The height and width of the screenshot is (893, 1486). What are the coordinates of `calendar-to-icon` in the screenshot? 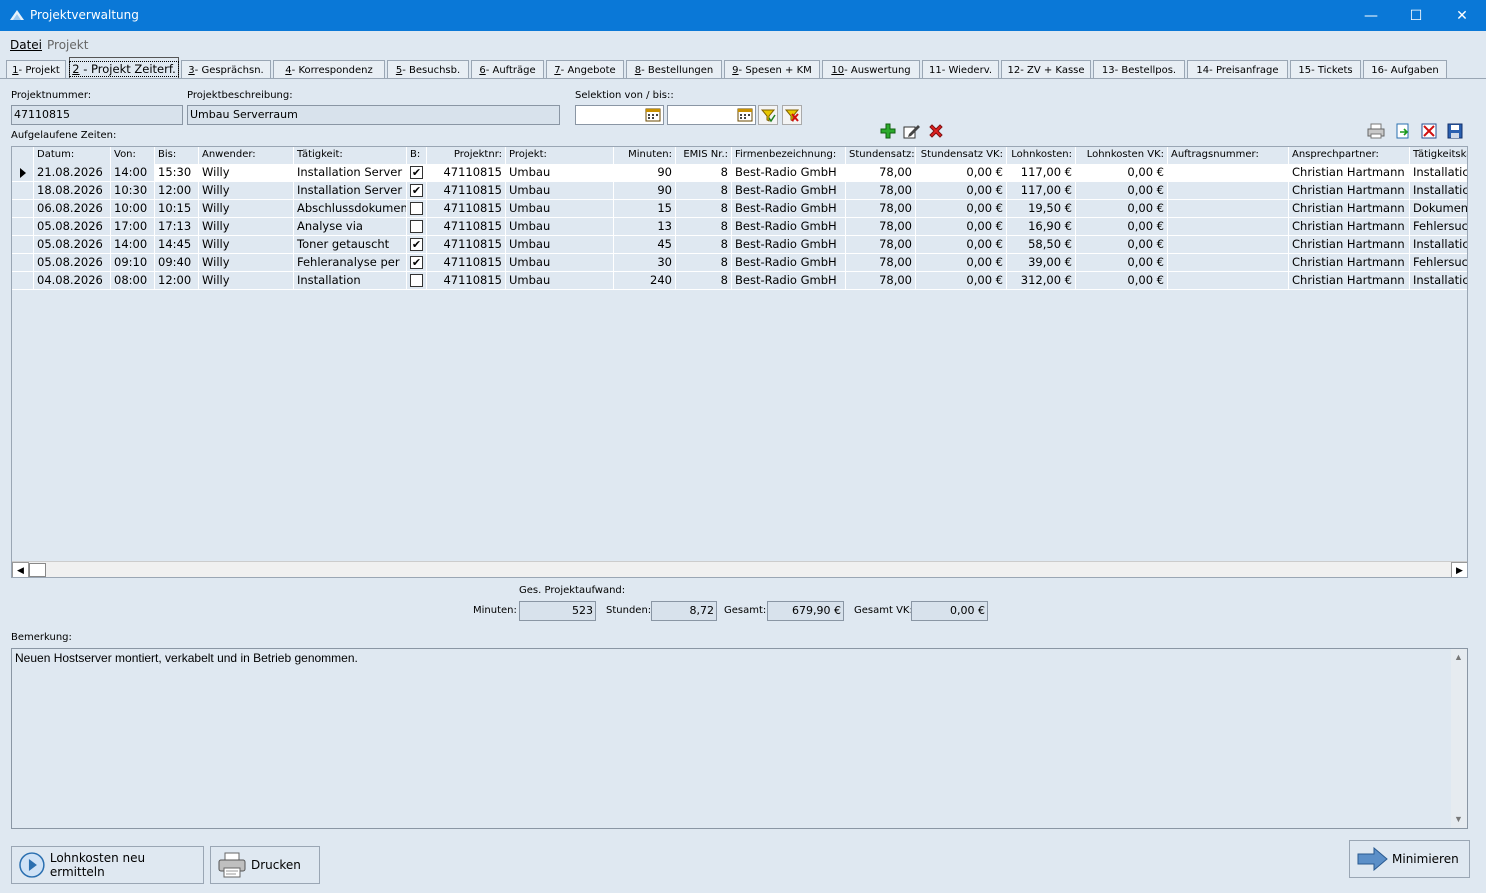 It's located at (745, 115).